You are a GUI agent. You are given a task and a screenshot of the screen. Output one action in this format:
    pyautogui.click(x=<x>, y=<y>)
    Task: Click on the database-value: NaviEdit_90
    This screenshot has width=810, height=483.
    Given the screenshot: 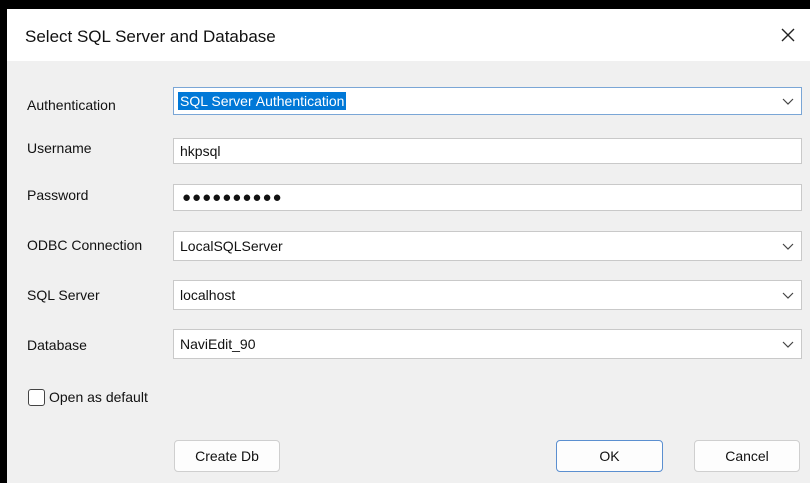 What is the action you would take?
    pyautogui.click(x=218, y=344)
    